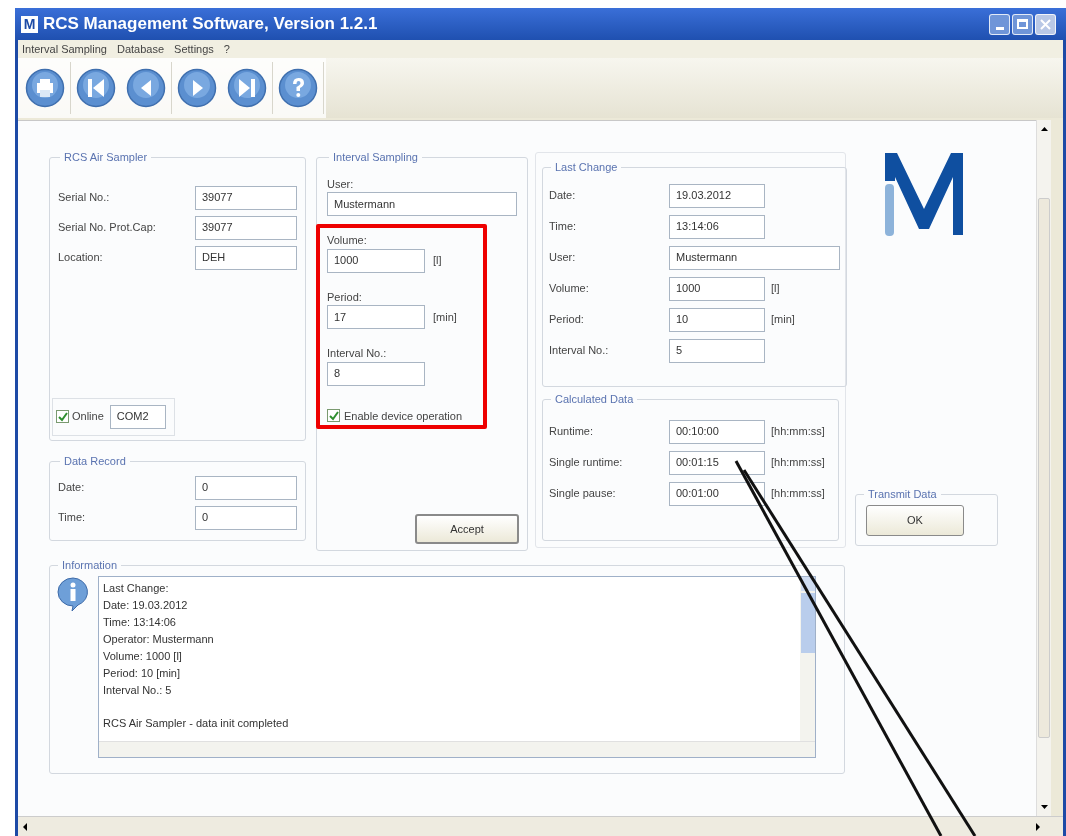 This screenshot has width=1066, height=836. I want to click on close-icon, so click(1045, 24).